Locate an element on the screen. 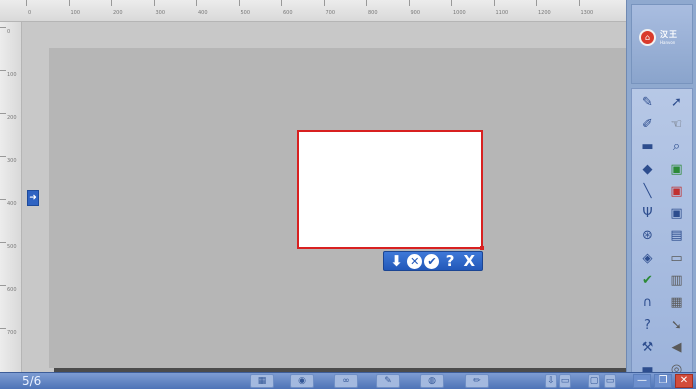 This screenshot has width=696, height=389. bottom-tool-button: ✏ is located at coordinates (477, 381).